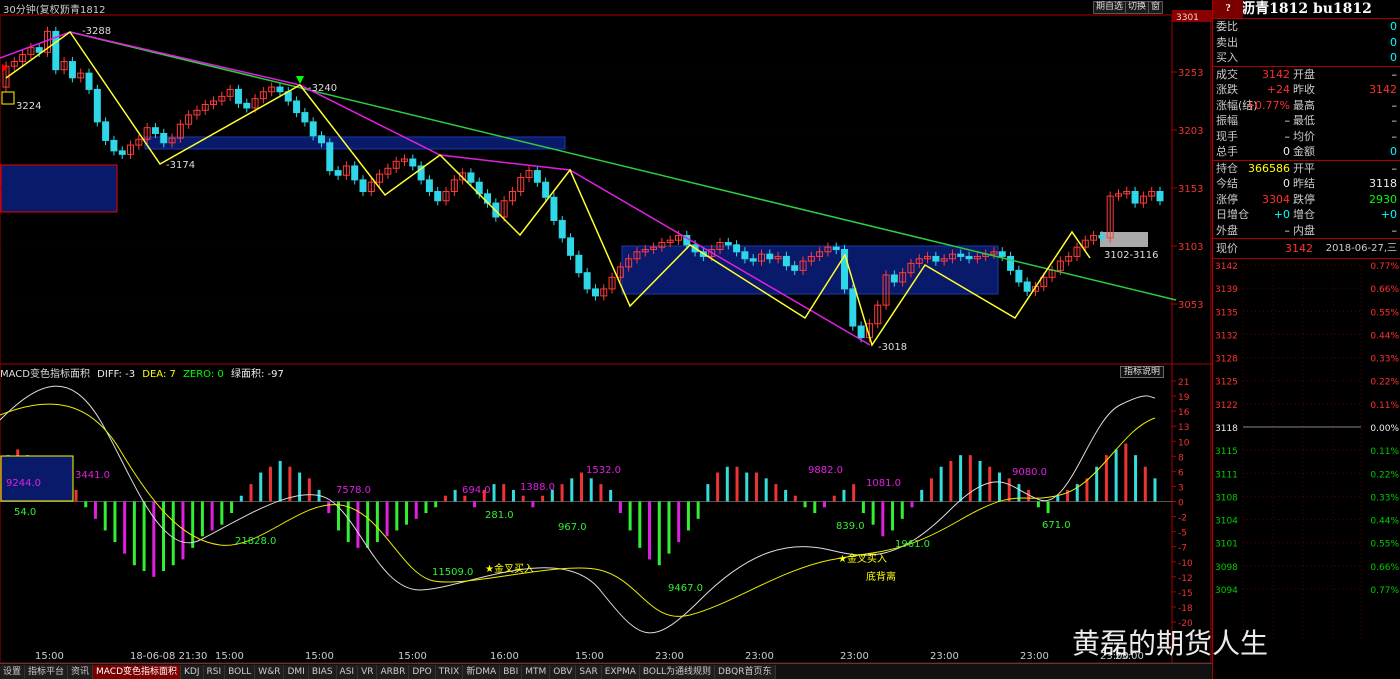  What do you see at coordinates (1190, 131) in the screenshot?
I see `price-label: 3203` at bounding box center [1190, 131].